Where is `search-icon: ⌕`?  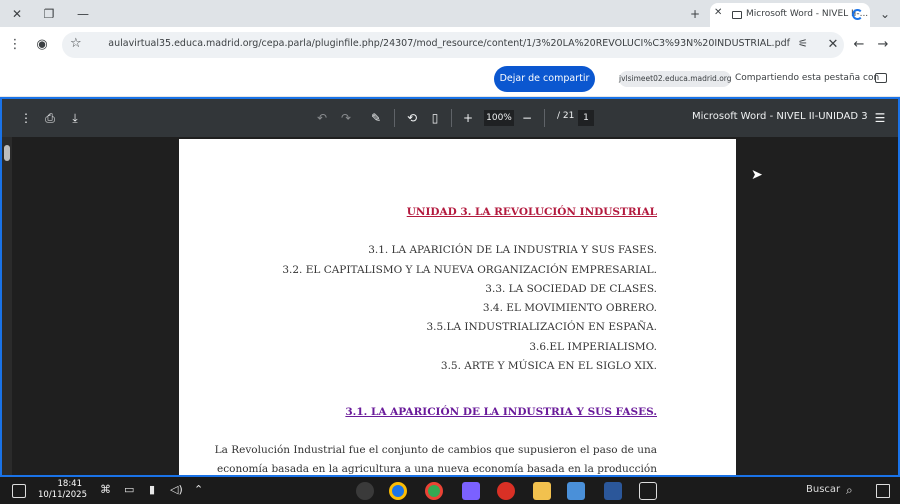
search-icon: ⌕ is located at coordinates (849, 490).